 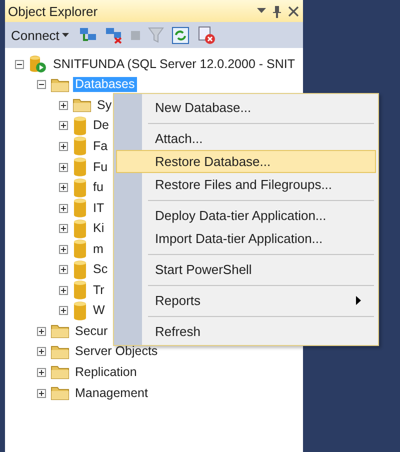 What do you see at coordinates (104, 105) in the screenshot?
I see `tree-item: Sy` at bounding box center [104, 105].